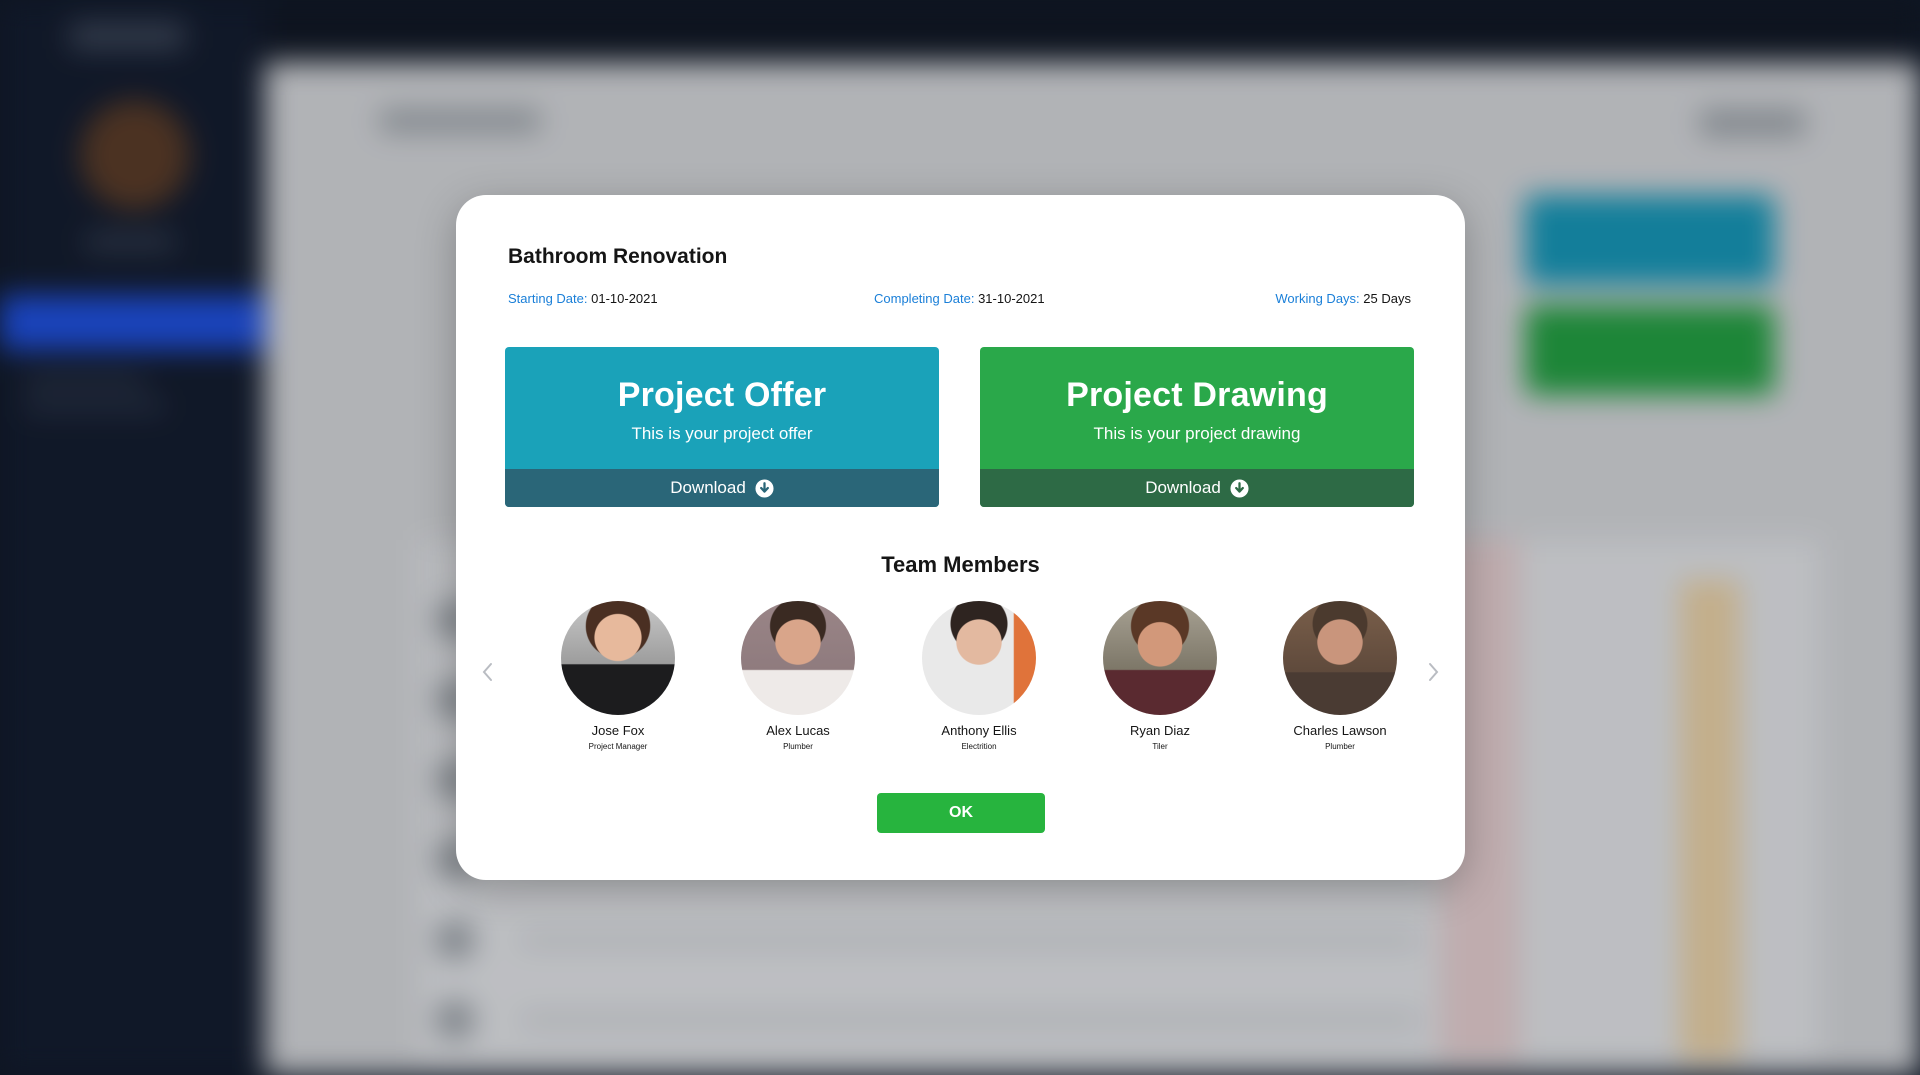 The image size is (1920, 1075). I want to click on team-member-card: Ryan Diaz Tiler, so click(1160, 676).